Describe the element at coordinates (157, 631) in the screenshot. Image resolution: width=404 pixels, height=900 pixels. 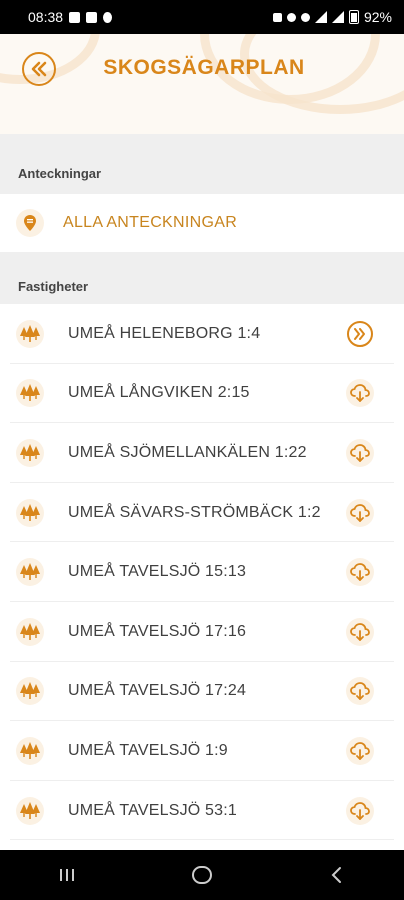
I see `property-label: UMEÅ TAVELSJÖ 17:16` at that location.